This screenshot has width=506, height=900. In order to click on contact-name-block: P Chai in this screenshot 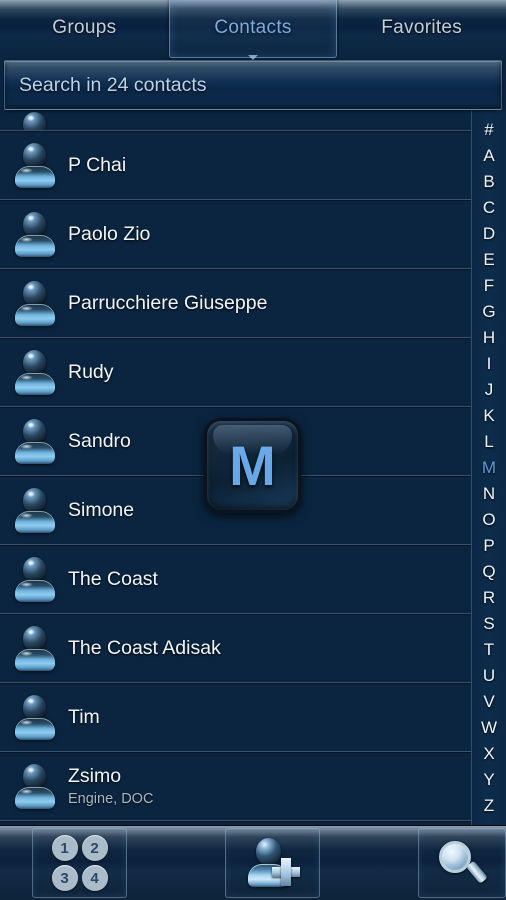, I will do `click(97, 165)`.